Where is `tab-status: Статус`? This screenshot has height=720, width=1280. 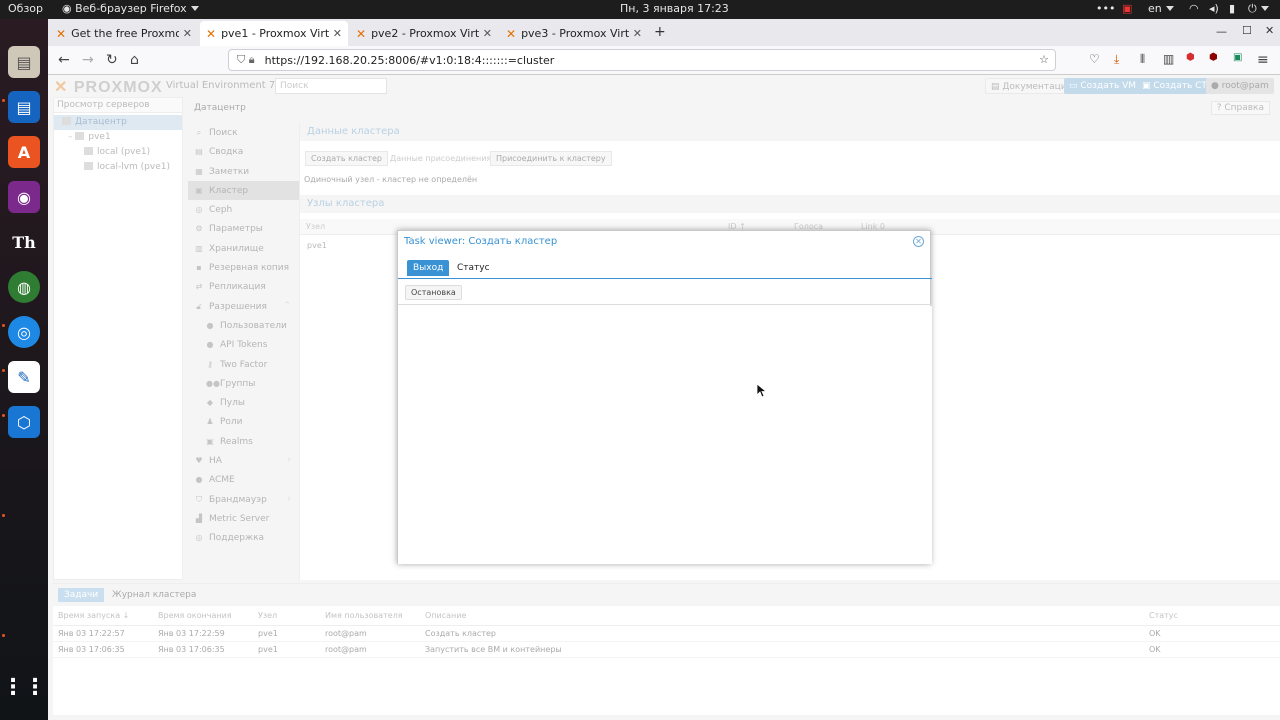
tab-status: Статус is located at coordinates (473, 268).